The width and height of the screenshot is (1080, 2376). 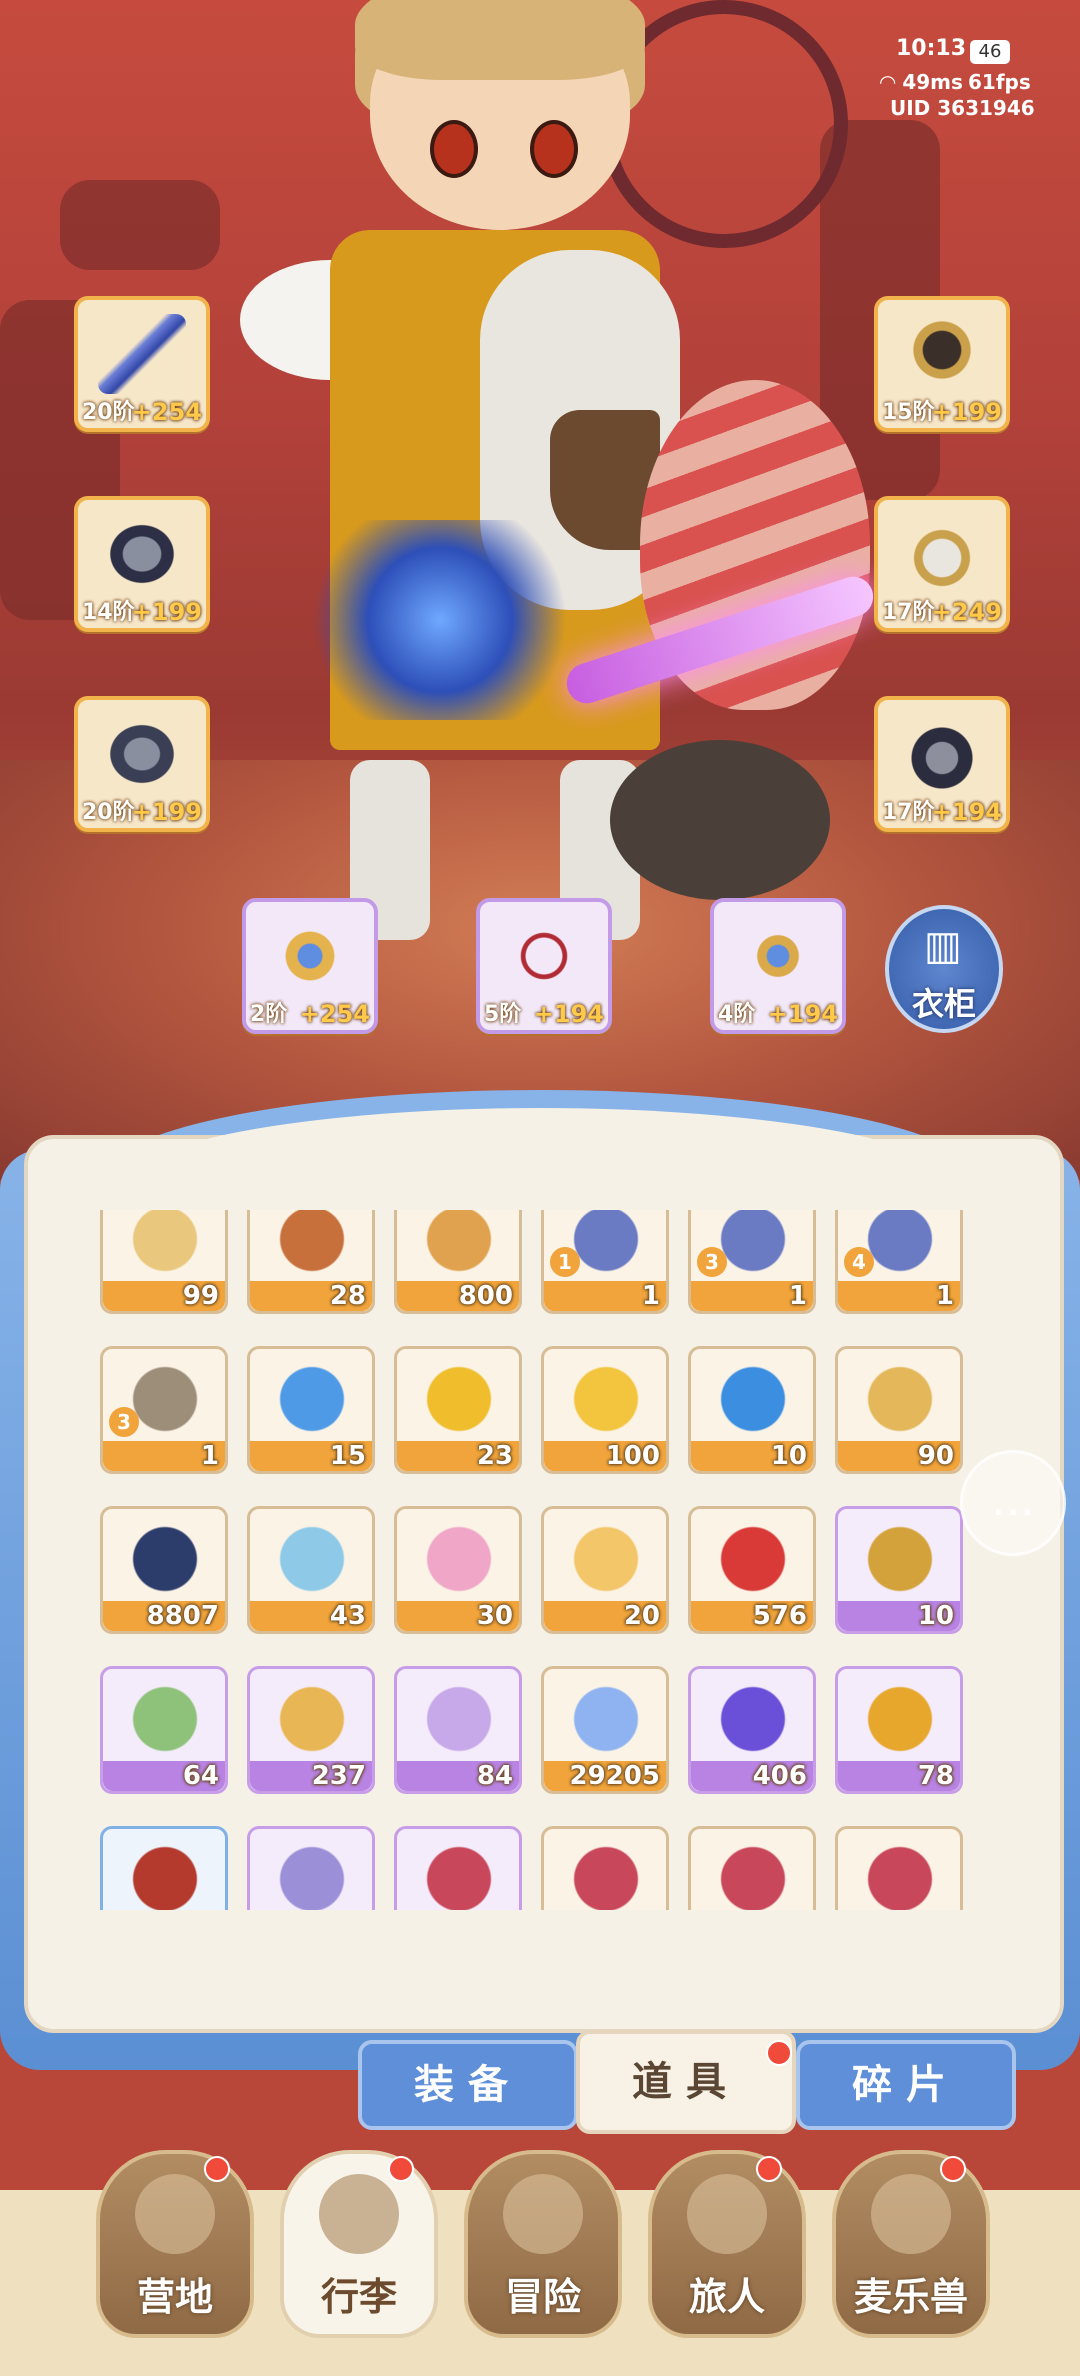 What do you see at coordinates (182, 1616) in the screenshot?
I see `item-count: 8807` at bounding box center [182, 1616].